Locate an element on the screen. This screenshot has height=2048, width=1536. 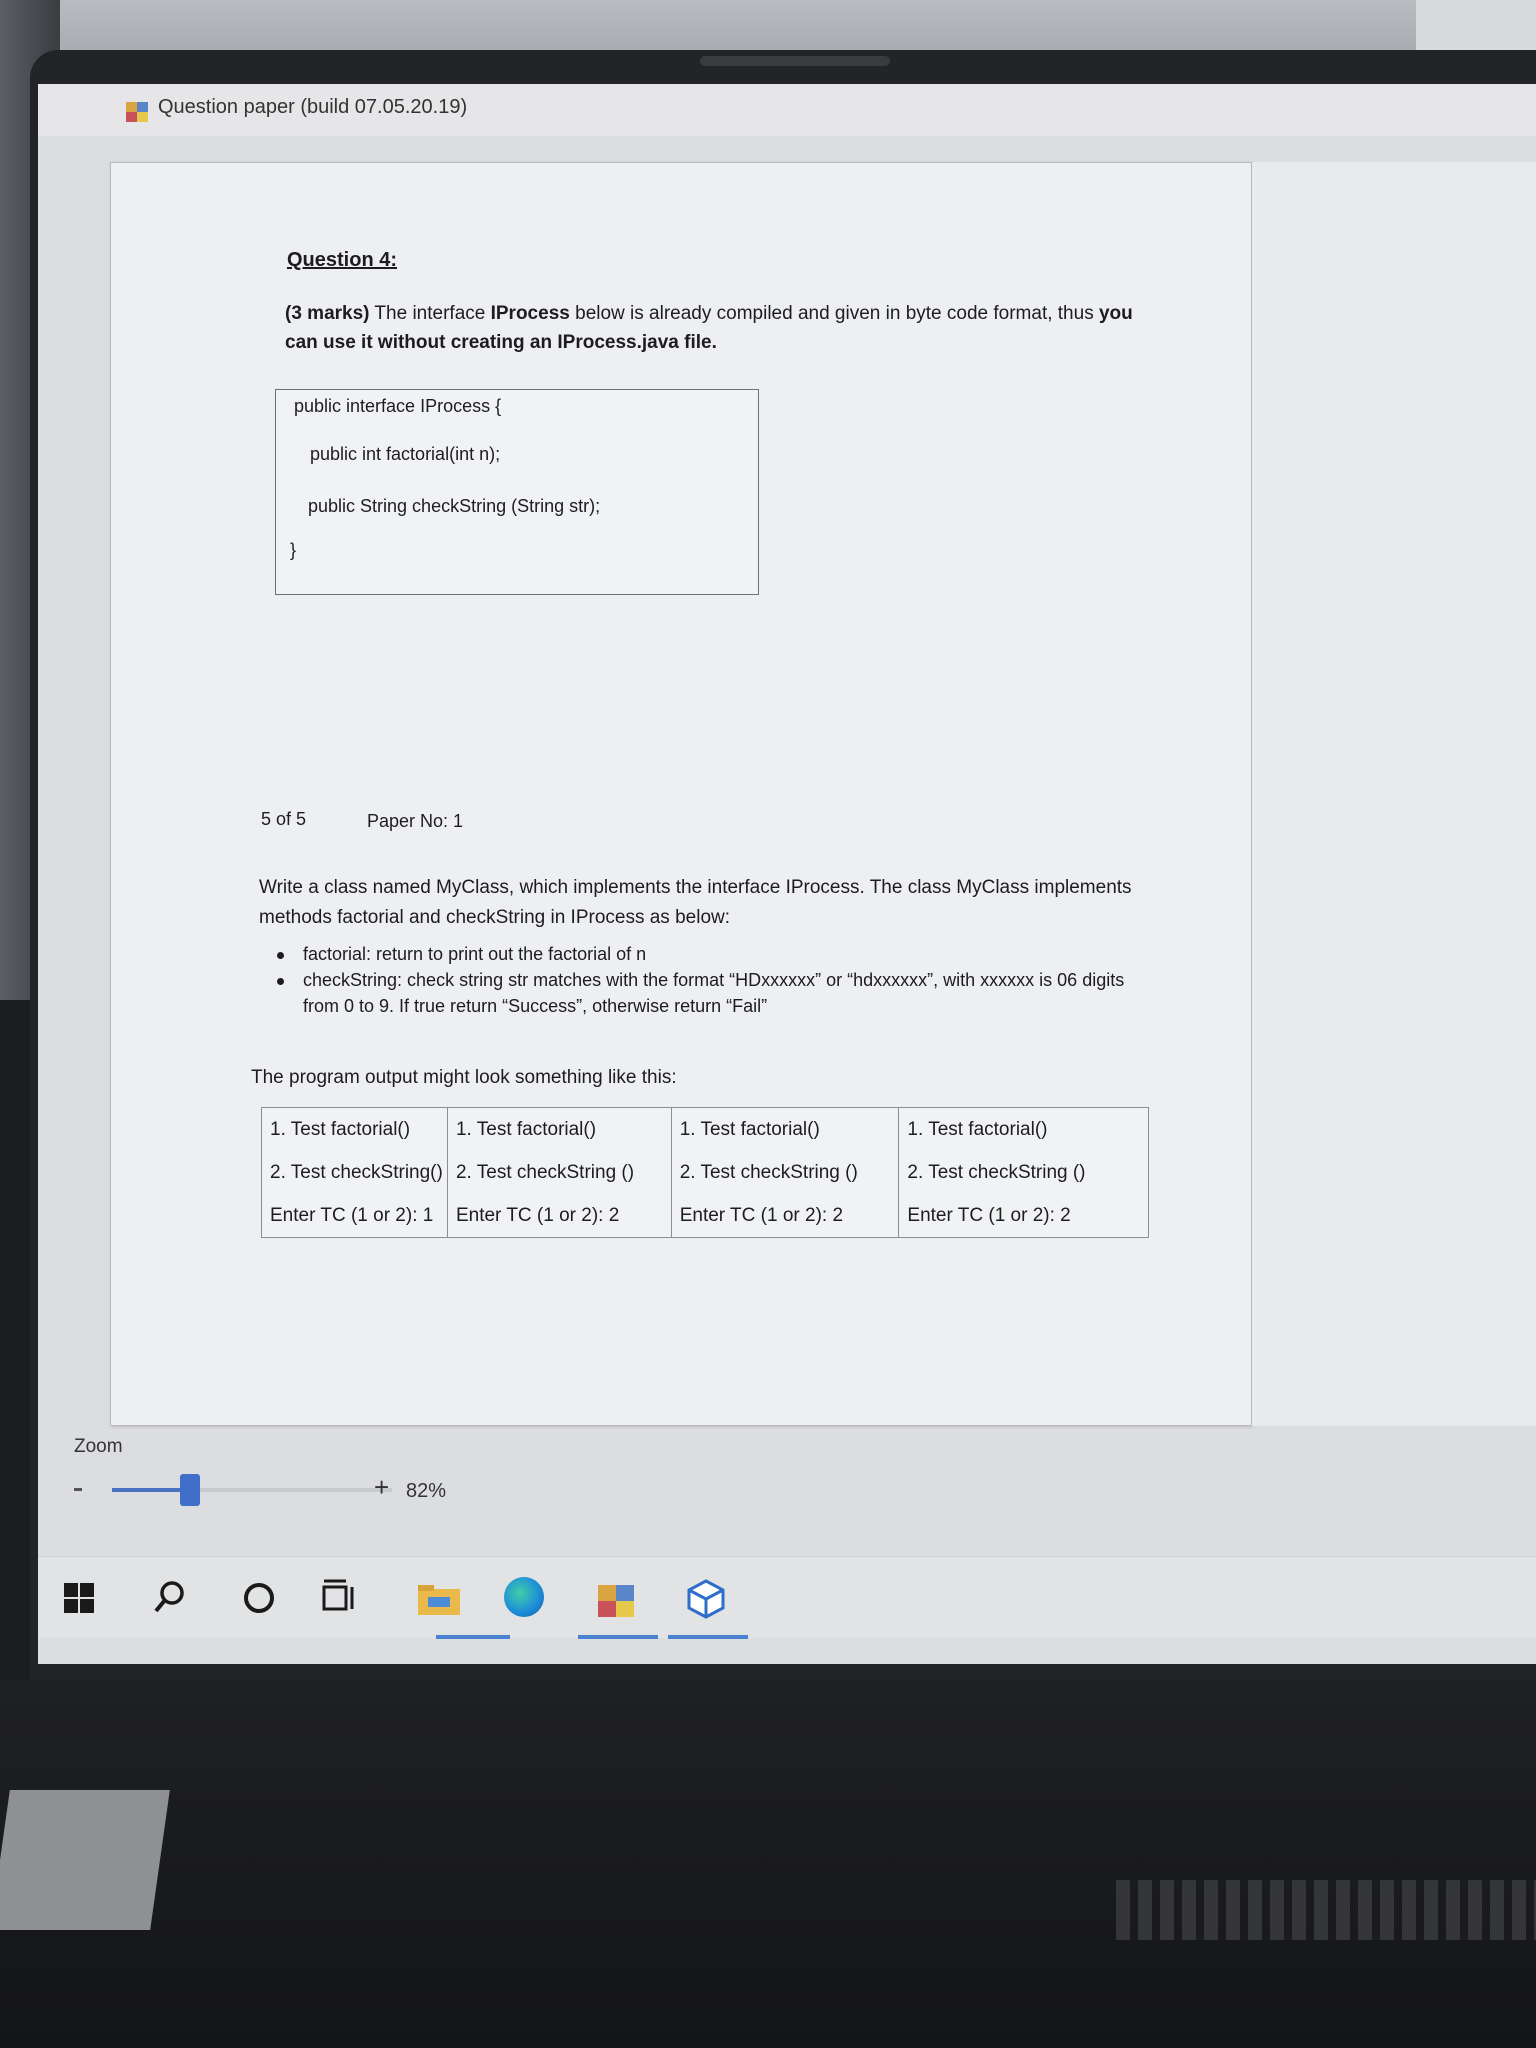
laptop-grille is located at coordinates (1326, 1910).